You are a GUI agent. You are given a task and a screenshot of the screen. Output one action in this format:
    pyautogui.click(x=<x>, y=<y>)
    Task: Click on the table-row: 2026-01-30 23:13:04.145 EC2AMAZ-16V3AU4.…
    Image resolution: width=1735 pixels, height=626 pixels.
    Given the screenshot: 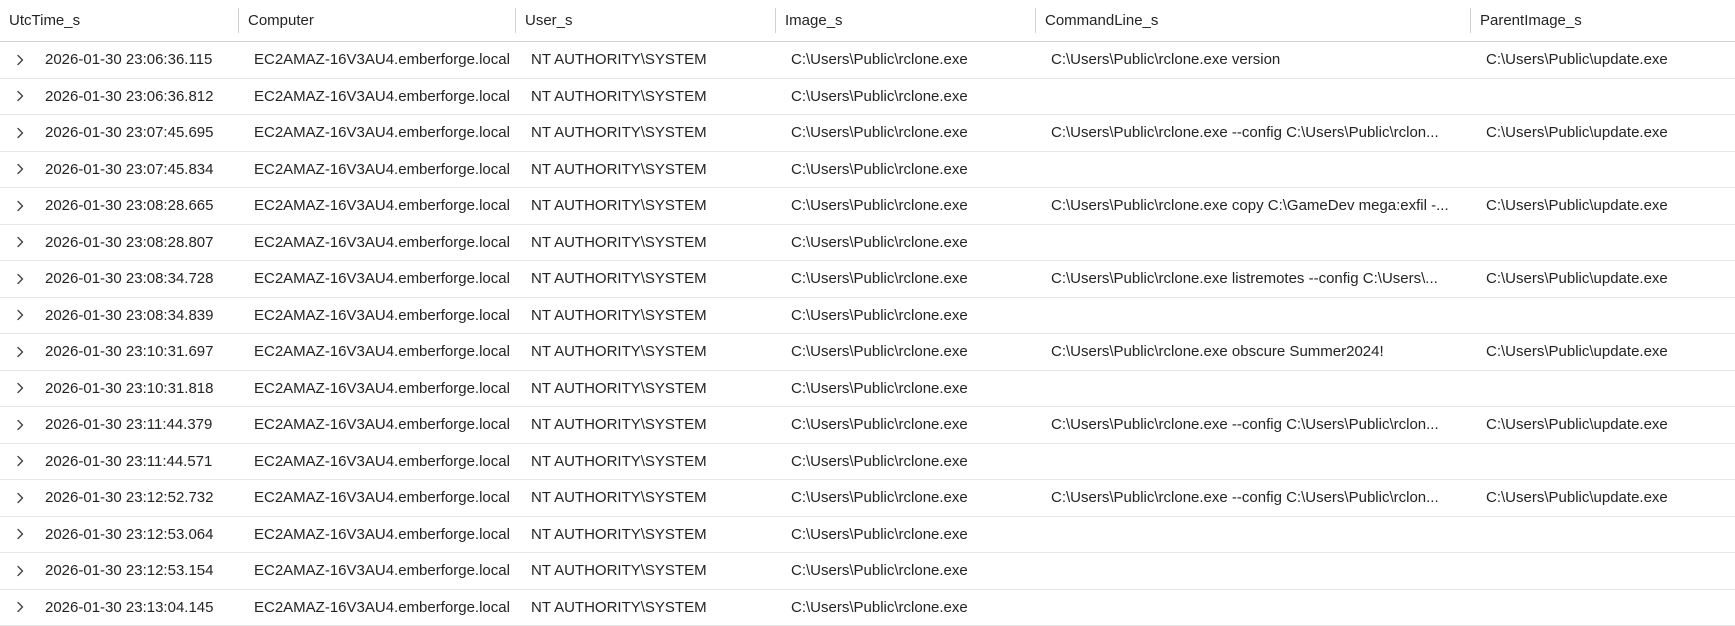 What is the action you would take?
    pyautogui.click(x=867, y=608)
    